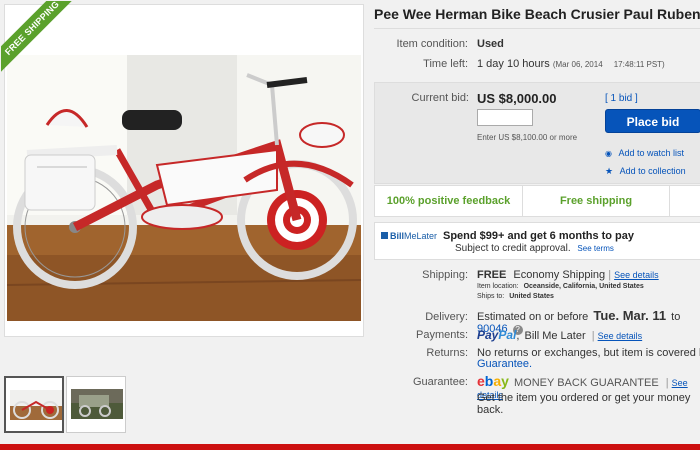 The height and width of the screenshot is (450, 700). I want to click on bml-subject: Subject to credit approval. See terms, so click(534, 248).